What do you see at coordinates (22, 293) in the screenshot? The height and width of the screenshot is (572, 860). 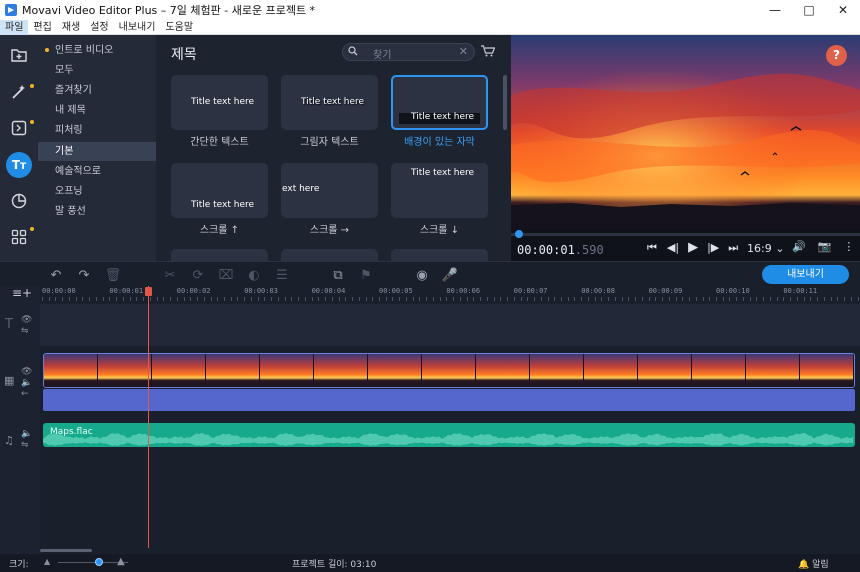 I see `add-track-icon: ≡+` at bounding box center [22, 293].